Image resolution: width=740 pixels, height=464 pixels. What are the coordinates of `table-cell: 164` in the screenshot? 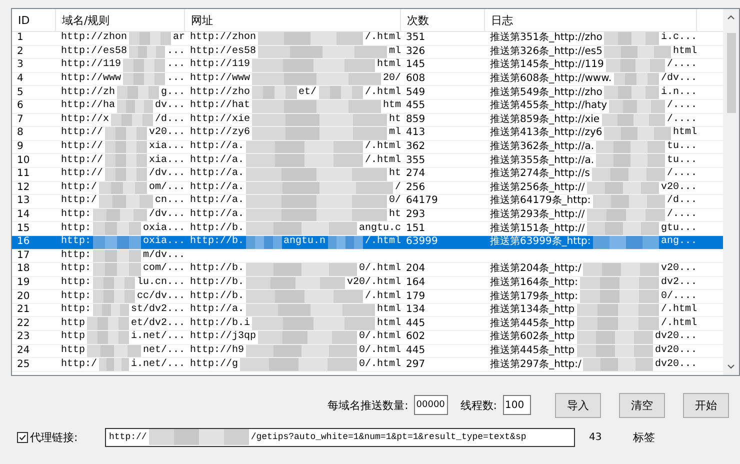 It's located at (416, 282).